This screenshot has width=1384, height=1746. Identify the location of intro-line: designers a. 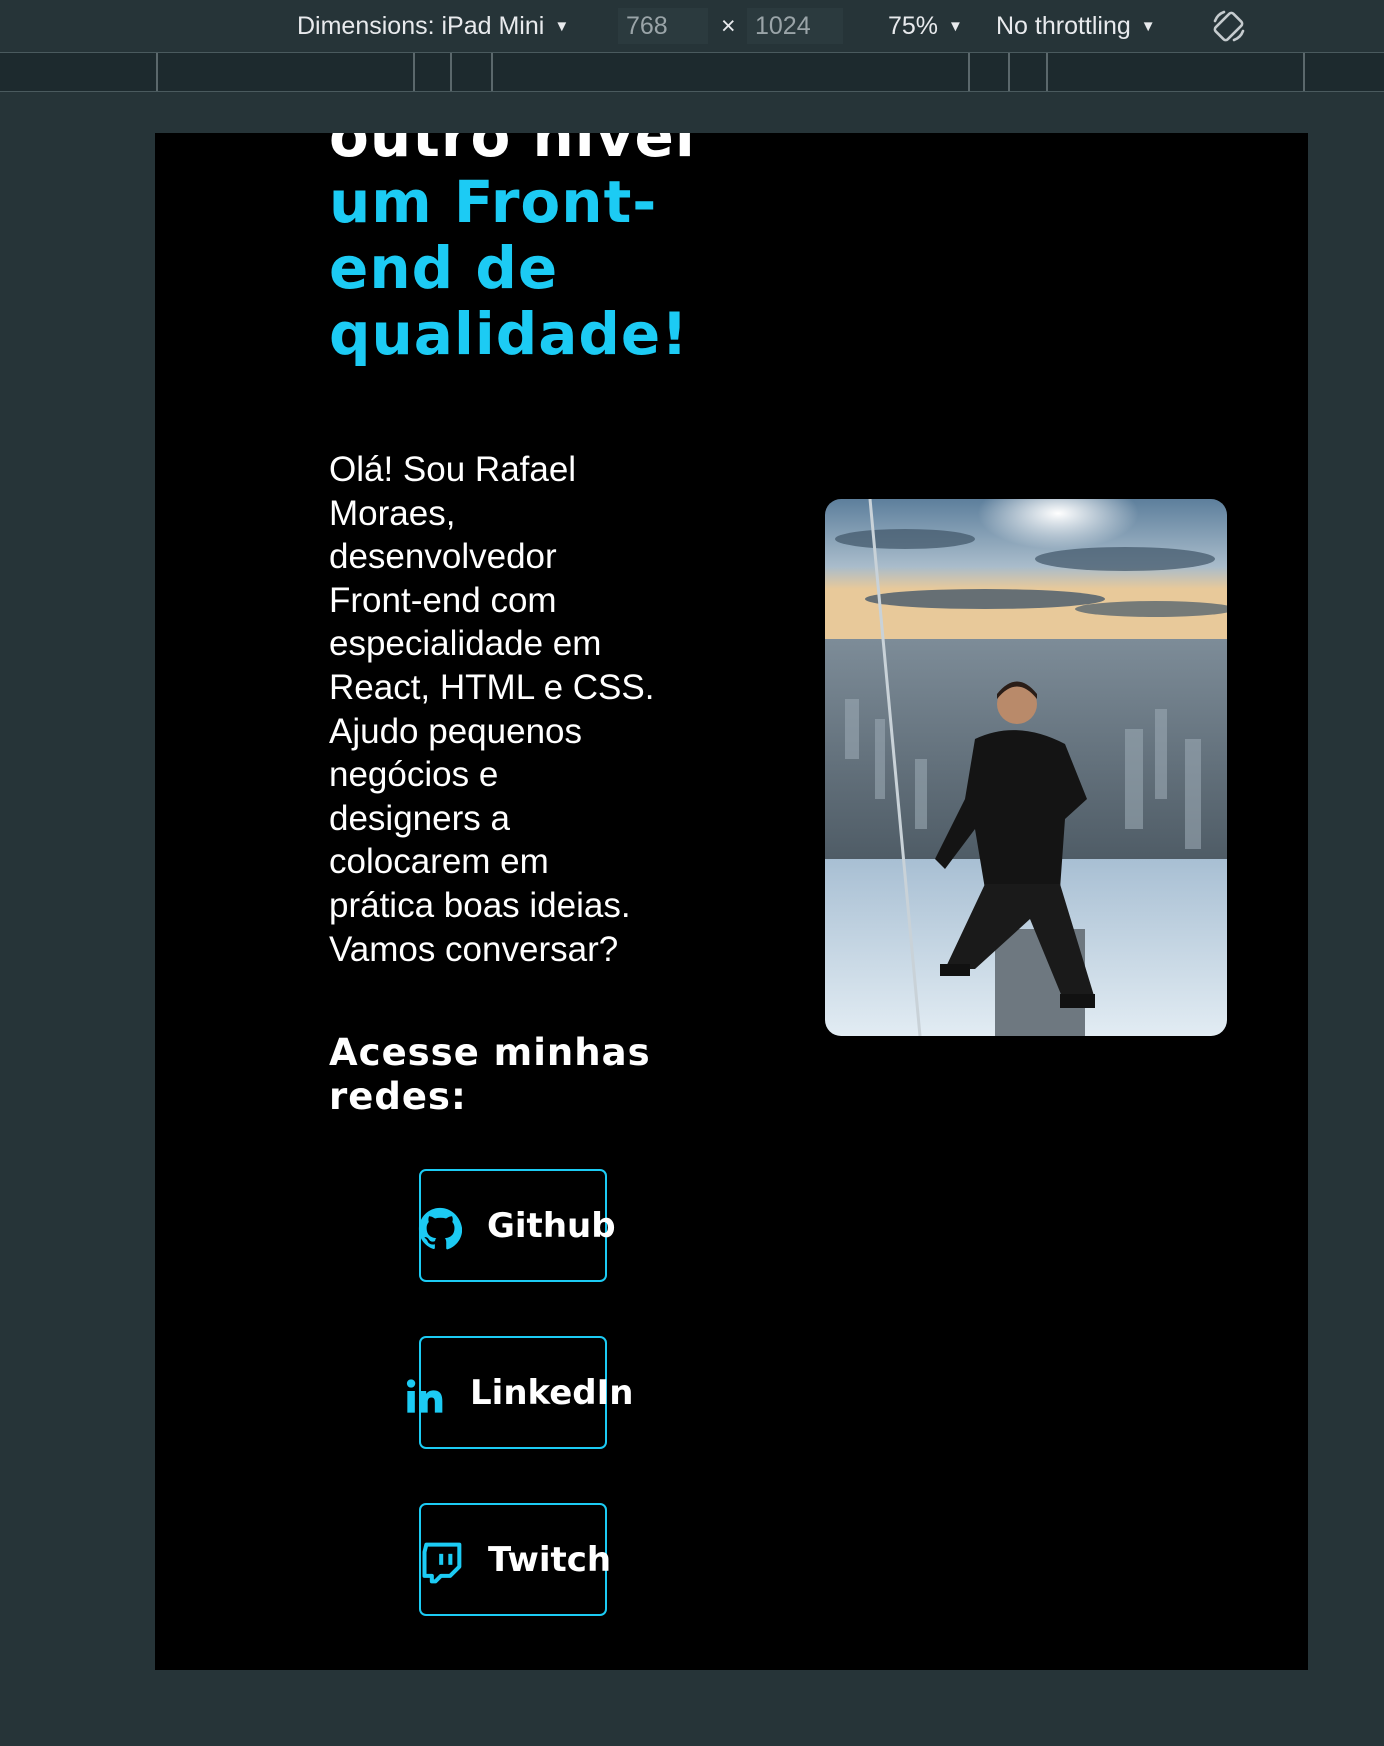
(419, 818).